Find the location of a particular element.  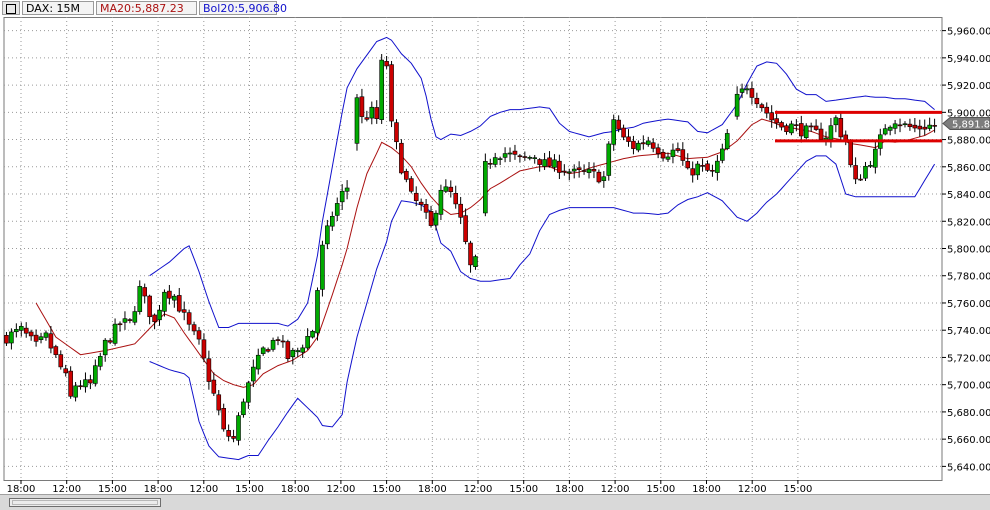

window-menu-icon is located at coordinates (11, 8).